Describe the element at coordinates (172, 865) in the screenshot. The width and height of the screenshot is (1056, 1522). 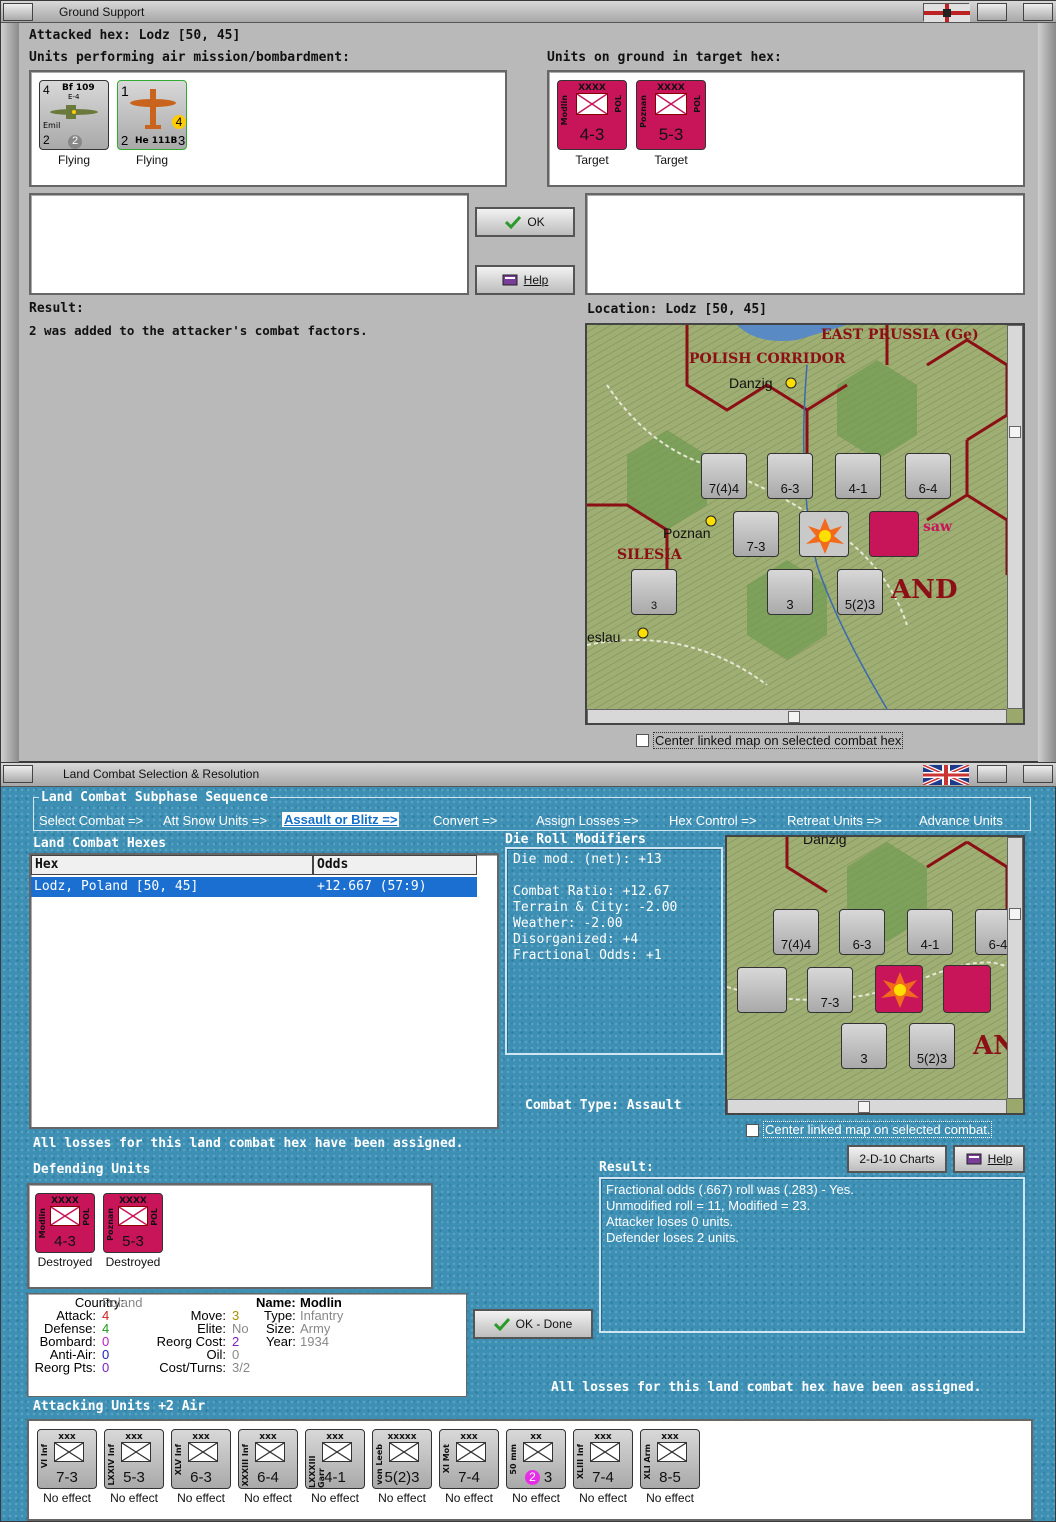
I see `col-hex-header: Hex` at that location.